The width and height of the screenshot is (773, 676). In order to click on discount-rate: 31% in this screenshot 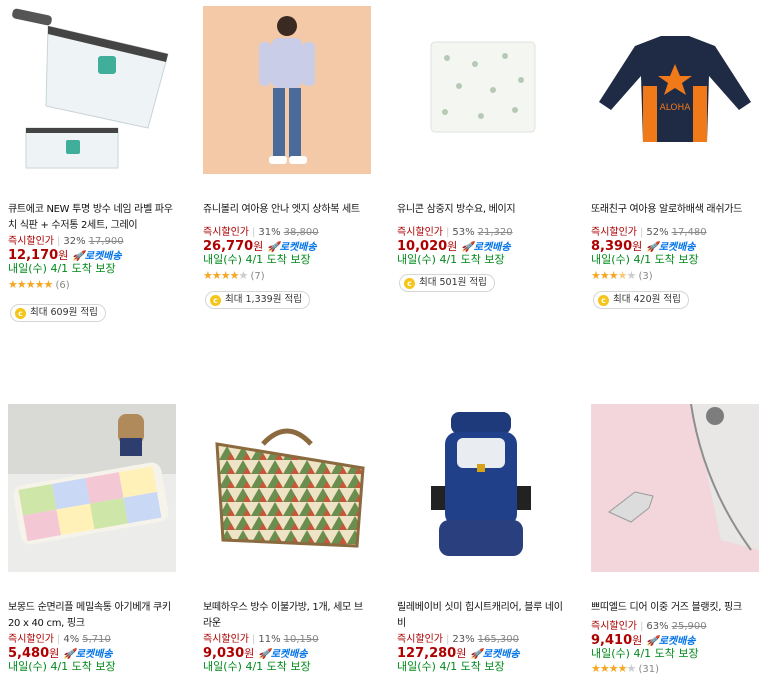, I will do `click(269, 232)`.